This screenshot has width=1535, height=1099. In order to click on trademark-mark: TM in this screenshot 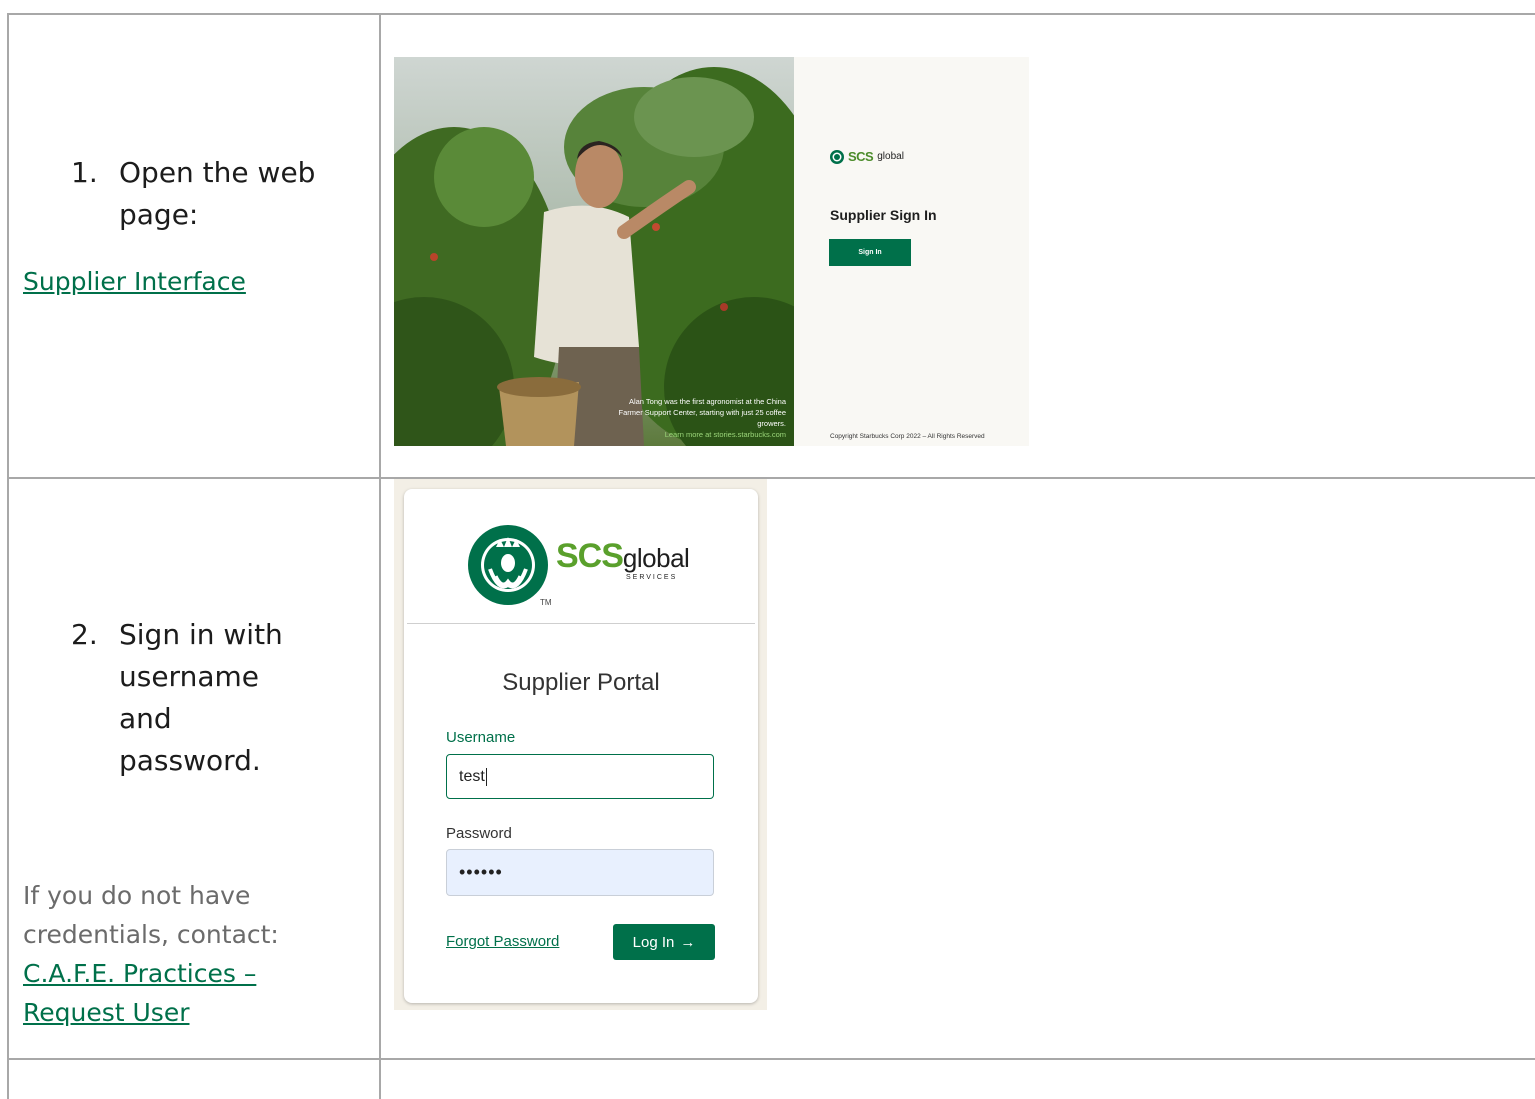, I will do `click(546, 602)`.